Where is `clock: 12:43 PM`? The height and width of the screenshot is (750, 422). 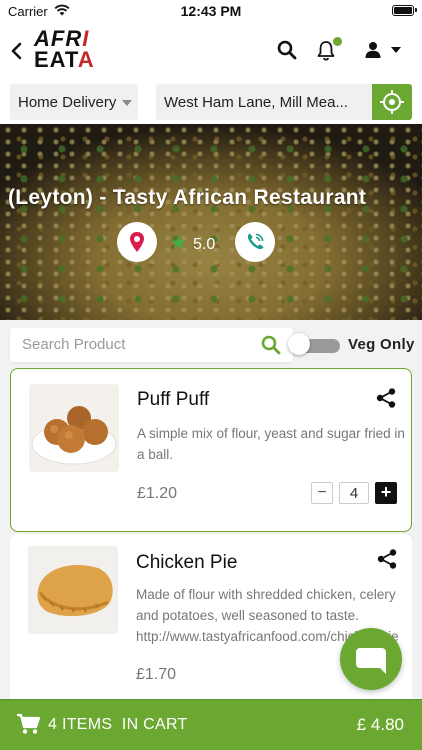 clock: 12:43 PM is located at coordinates (211, 11).